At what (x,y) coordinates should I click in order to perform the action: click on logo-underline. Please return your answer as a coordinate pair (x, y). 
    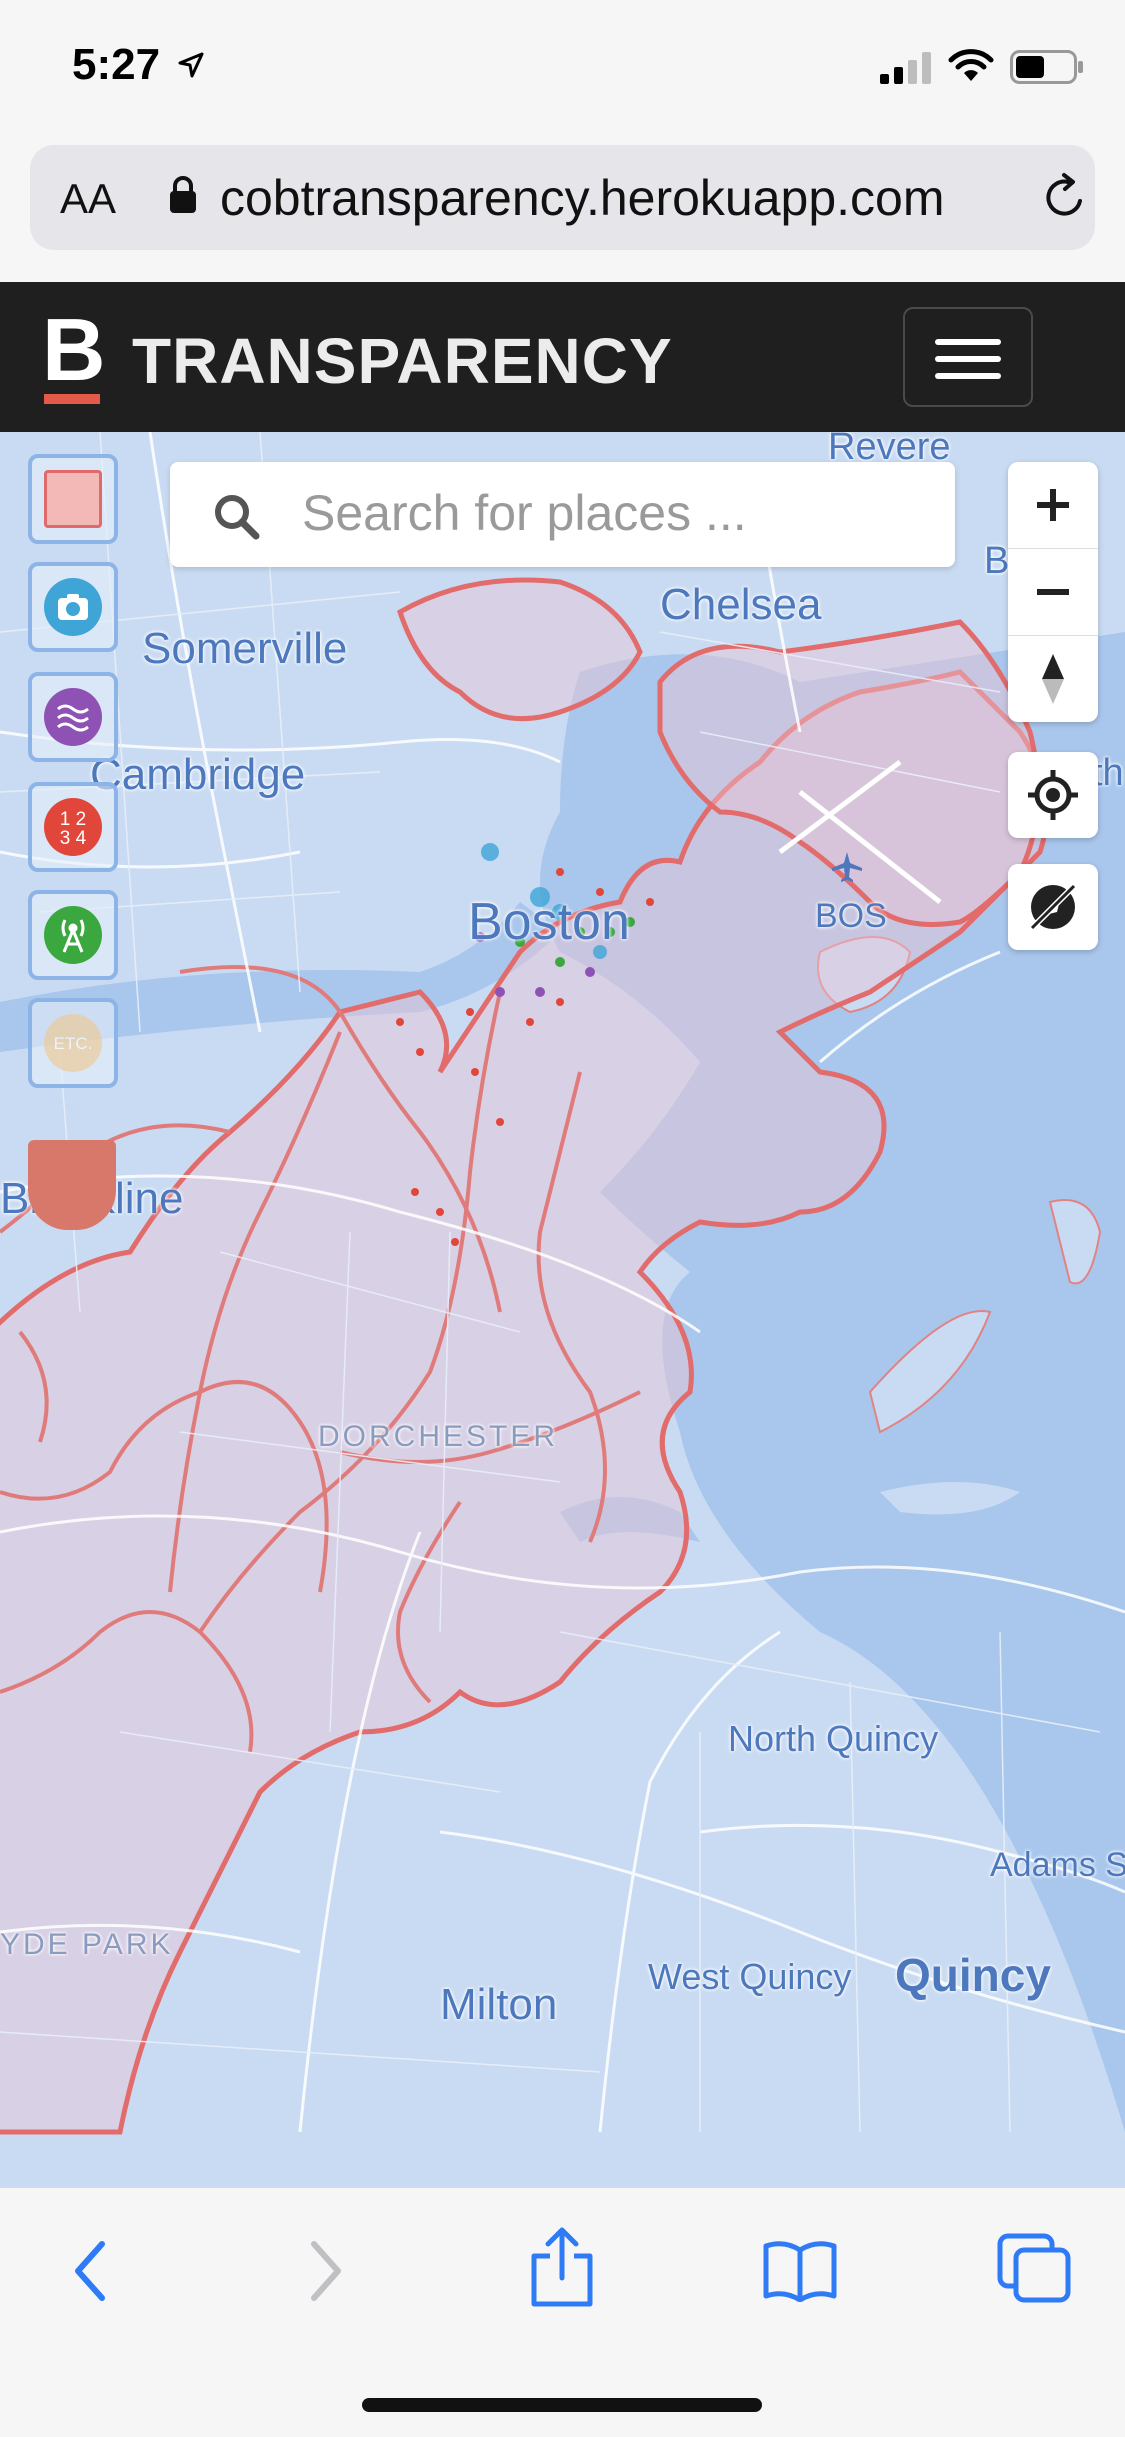
    Looking at the image, I should click on (72, 399).